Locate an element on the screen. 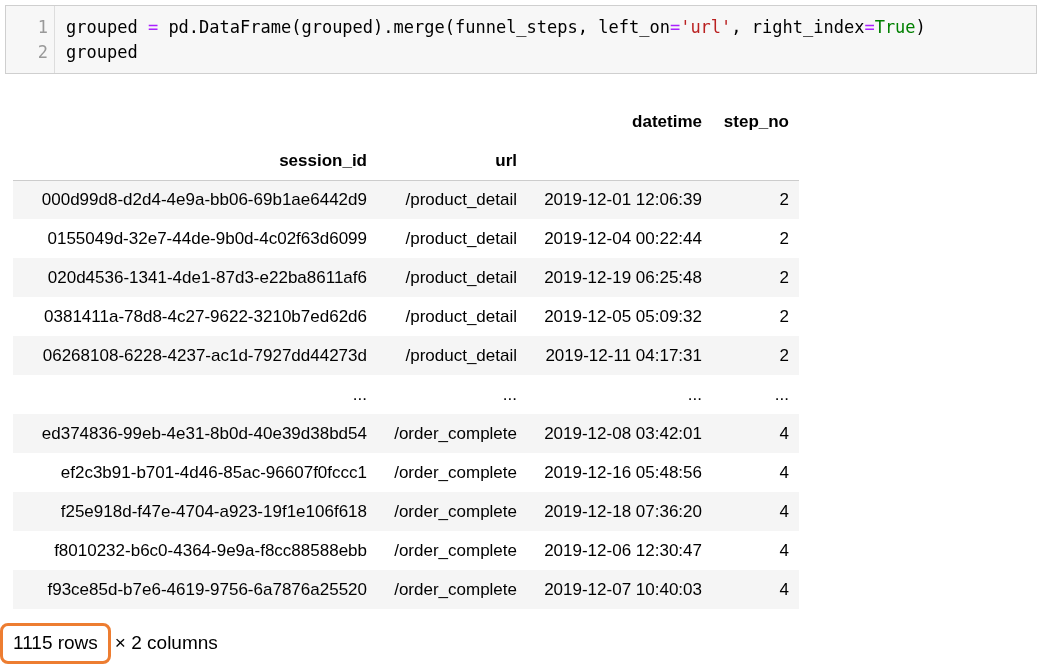 This screenshot has height=668, width=1037. index-header: url is located at coordinates (452, 160).